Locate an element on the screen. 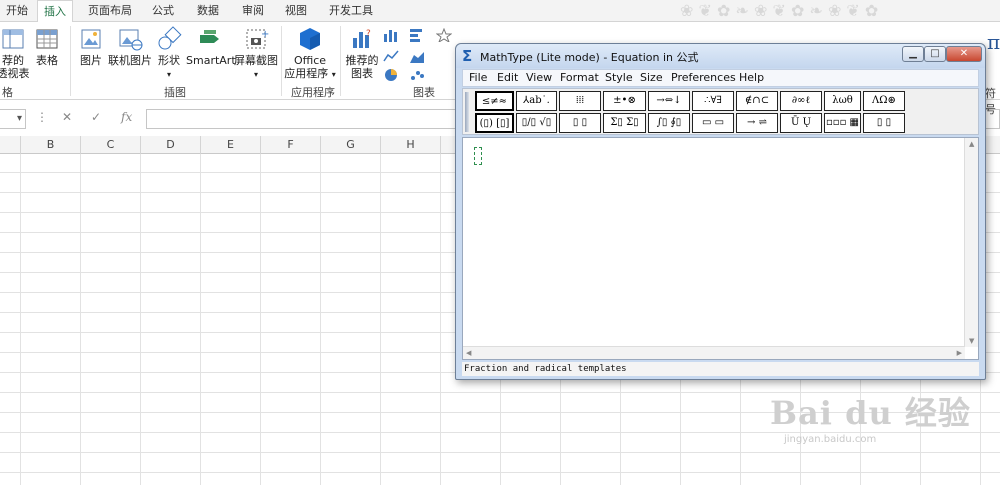 The image size is (1000, 485). tab-home: 开始 is located at coordinates (17, 11).